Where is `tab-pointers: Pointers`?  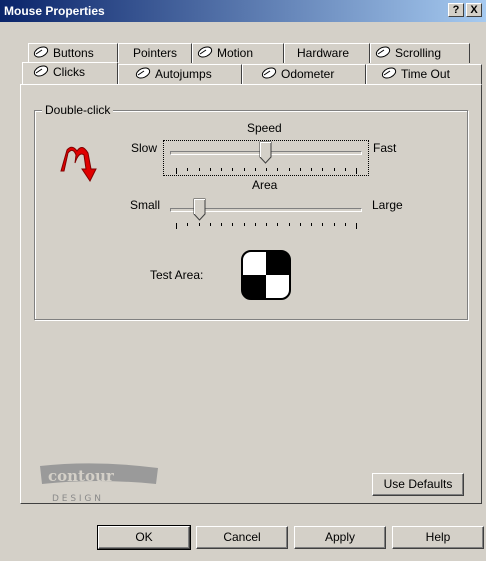 tab-pointers: Pointers is located at coordinates (155, 53).